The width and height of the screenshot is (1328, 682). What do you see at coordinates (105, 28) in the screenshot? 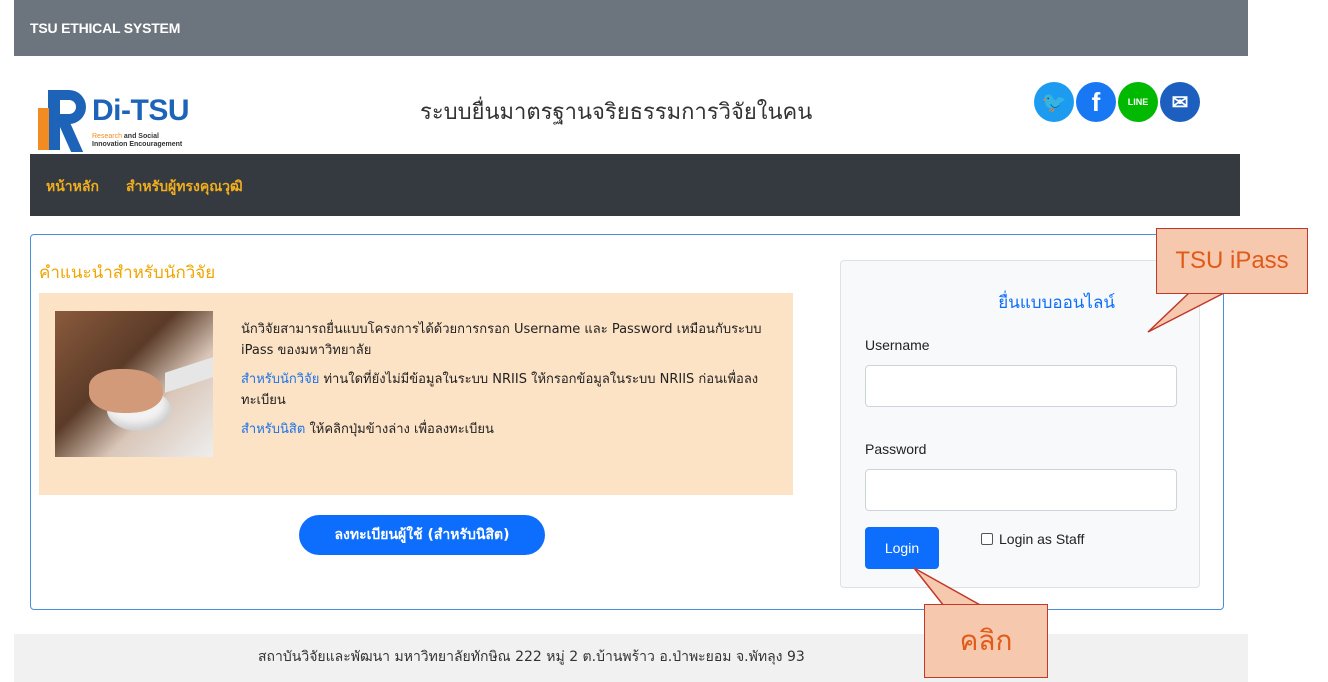
I see `system-name: TSU ETHICAL SYSTEM` at bounding box center [105, 28].